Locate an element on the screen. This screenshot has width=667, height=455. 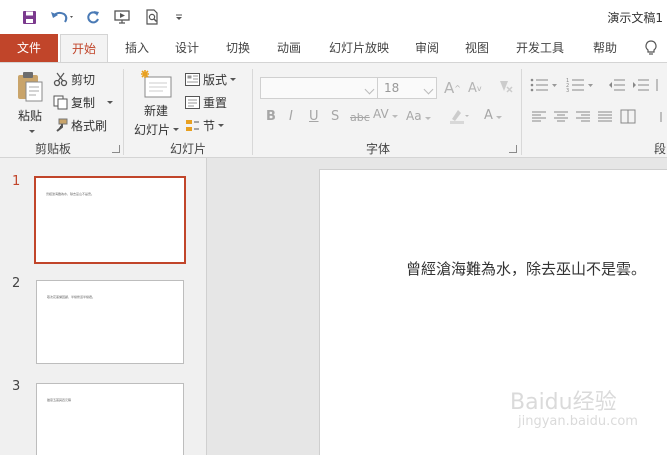
undo-icon is located at coordinates (62, 17).